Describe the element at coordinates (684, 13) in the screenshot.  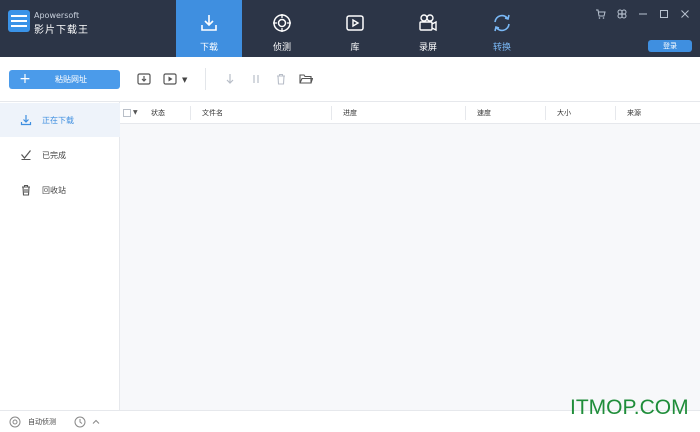
I see `close-icon` at that location.